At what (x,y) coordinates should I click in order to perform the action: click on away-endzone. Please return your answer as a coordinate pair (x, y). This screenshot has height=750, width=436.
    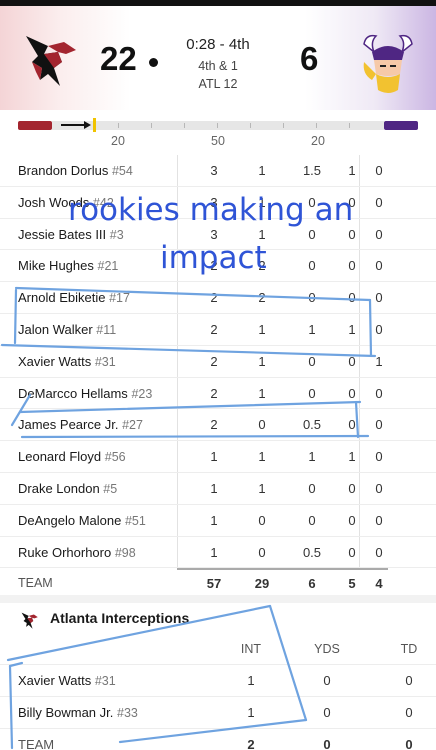
    Looking at the image, I should click on (401, 125).